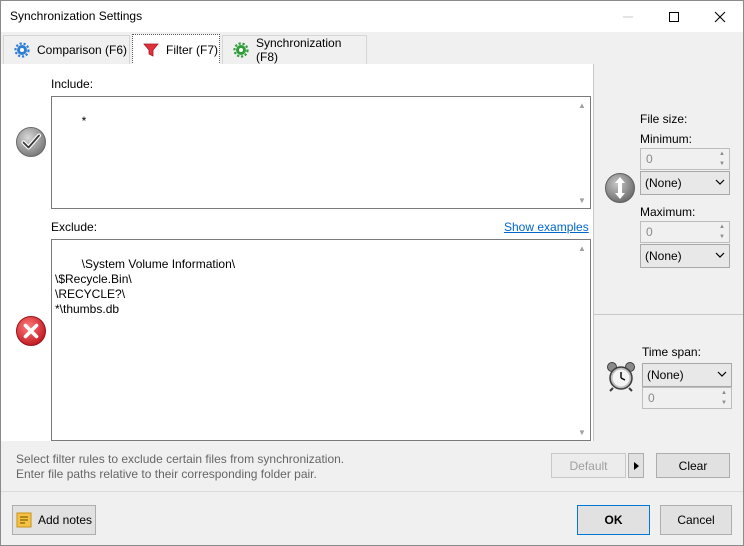  Describe the element at coordinates (649, 232) in the screenshot. I see `maximum-size-value: 0` at that location.